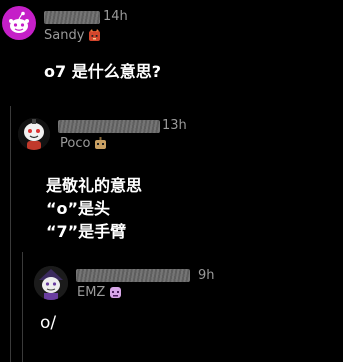 This screenshot has height=362, width=343. Describe the element at coordinates (91, 292) in the screenshot. I see `username-label: EMZ` at that location.